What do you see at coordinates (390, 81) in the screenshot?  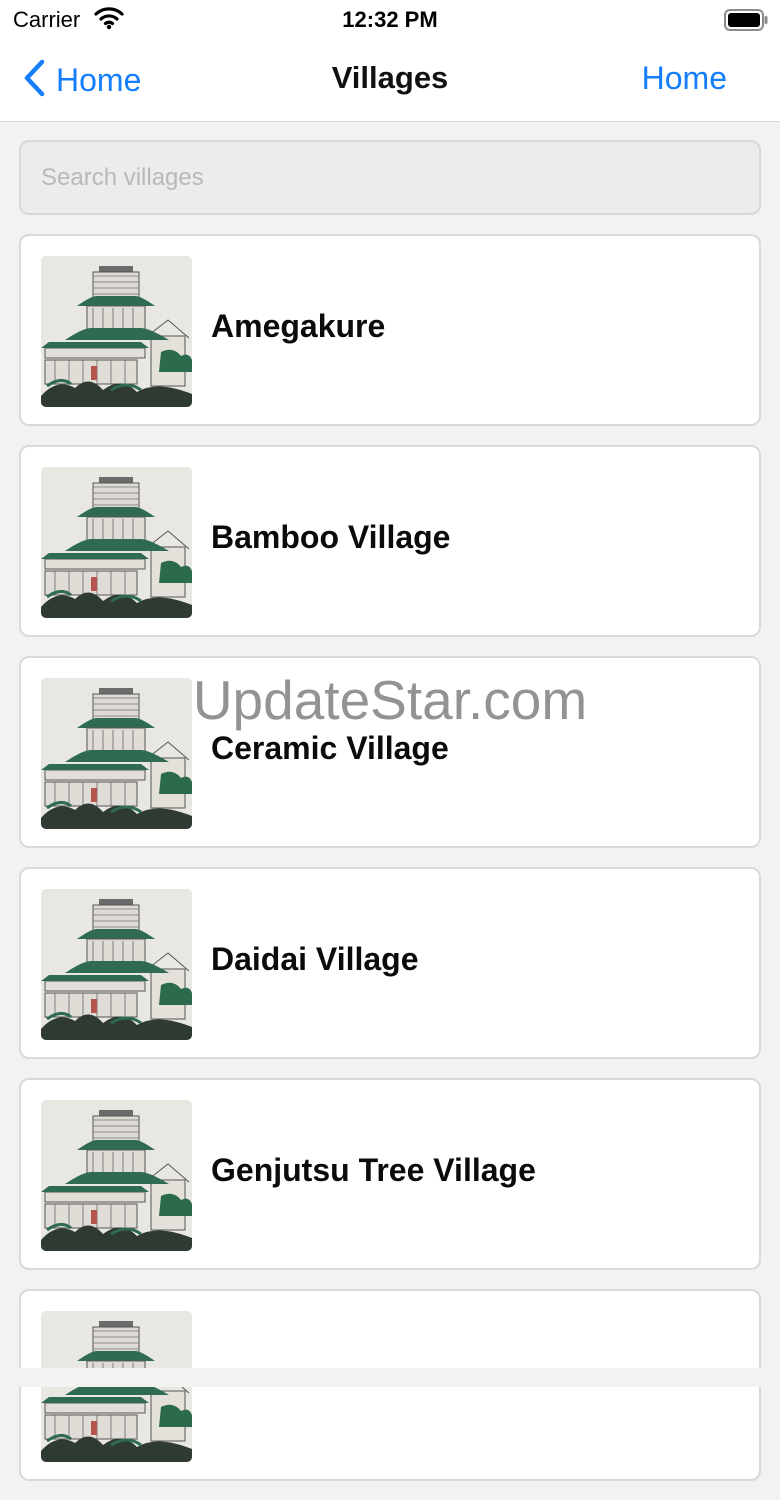 I see `navigation-bar: Home Villages Home` at bounding box center [390, 81].